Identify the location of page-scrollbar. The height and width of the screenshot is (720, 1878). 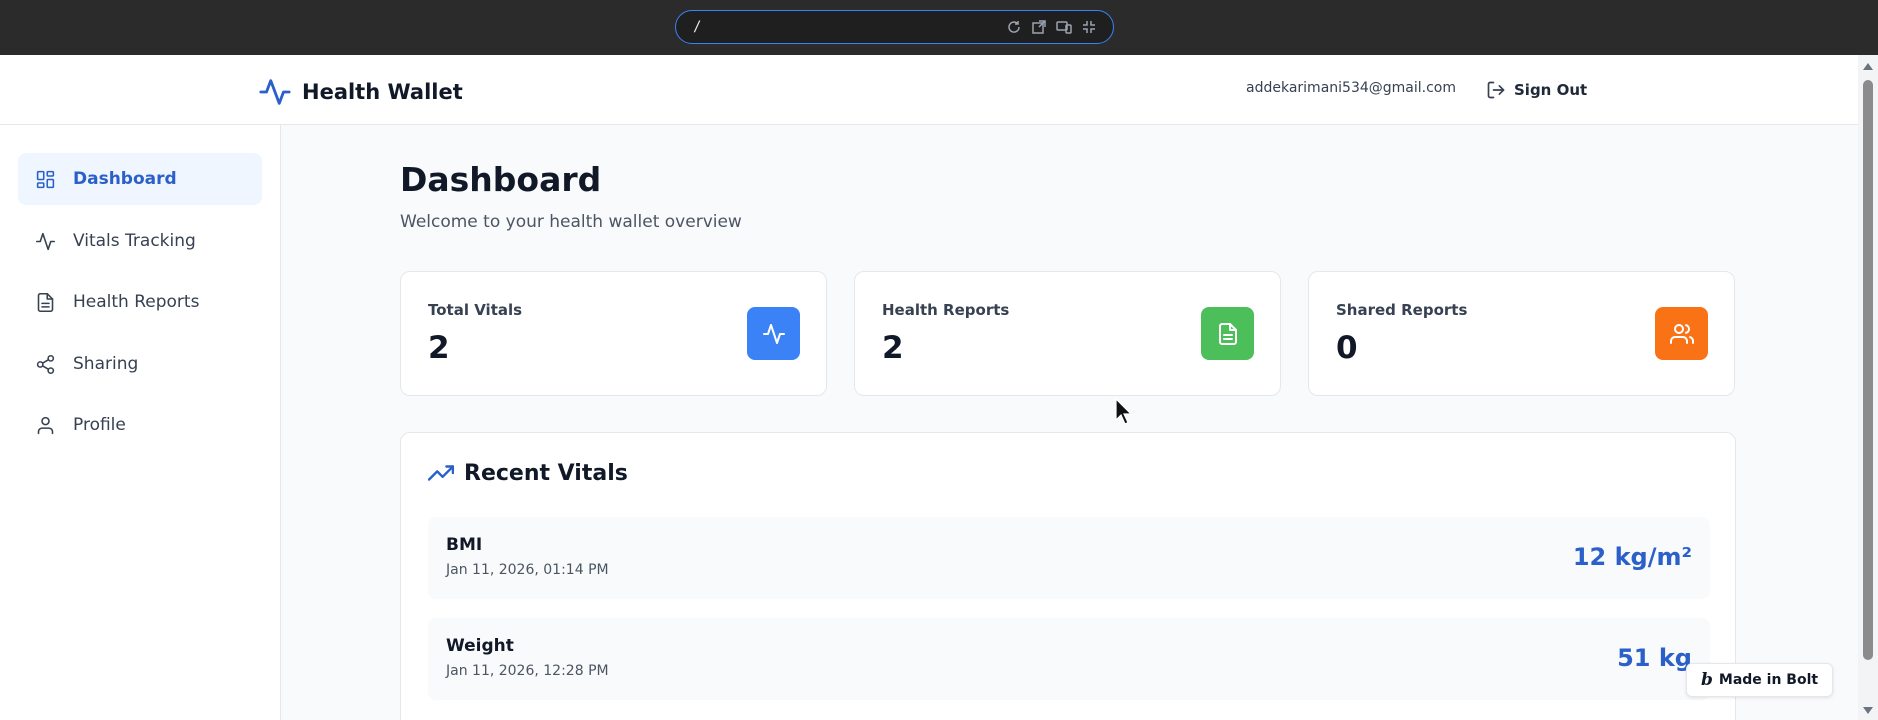
(1868, 387).